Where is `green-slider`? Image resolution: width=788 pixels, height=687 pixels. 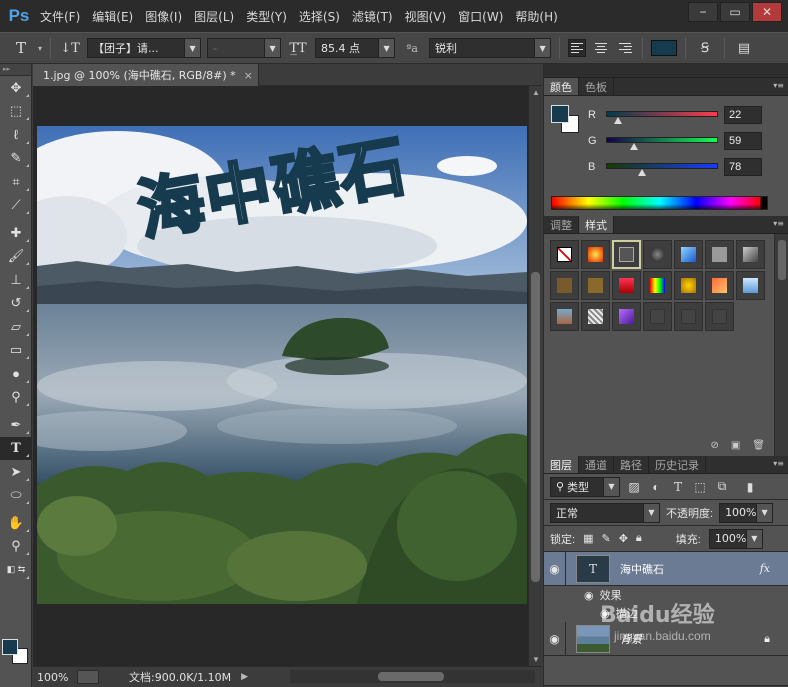 green-slider is located at coordinates (662, 140).